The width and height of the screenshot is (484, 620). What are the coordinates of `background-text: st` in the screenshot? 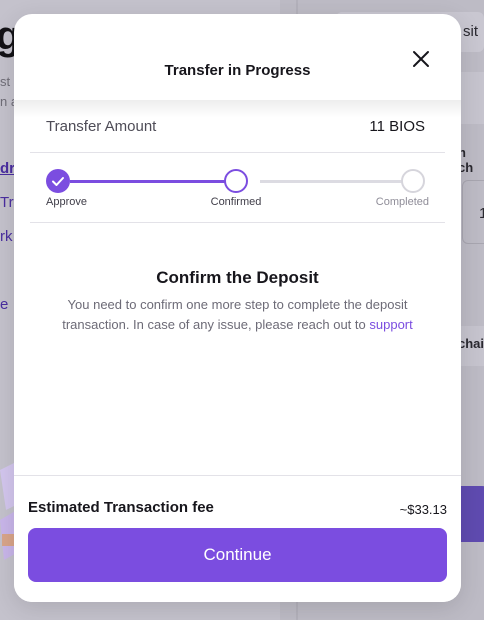 It's located at (5, 81).